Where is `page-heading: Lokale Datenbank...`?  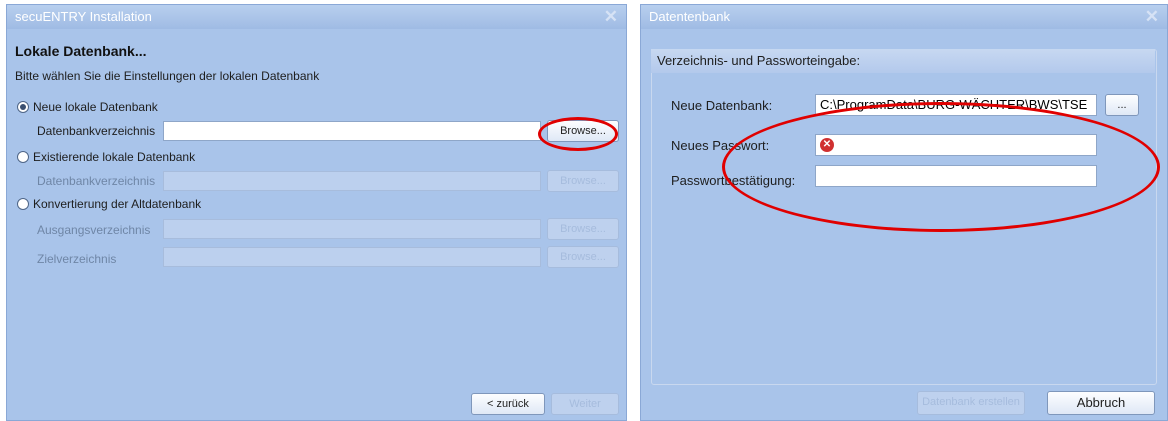
page-heading: Lokale Datenbank... is located at coordinates (81, 51).